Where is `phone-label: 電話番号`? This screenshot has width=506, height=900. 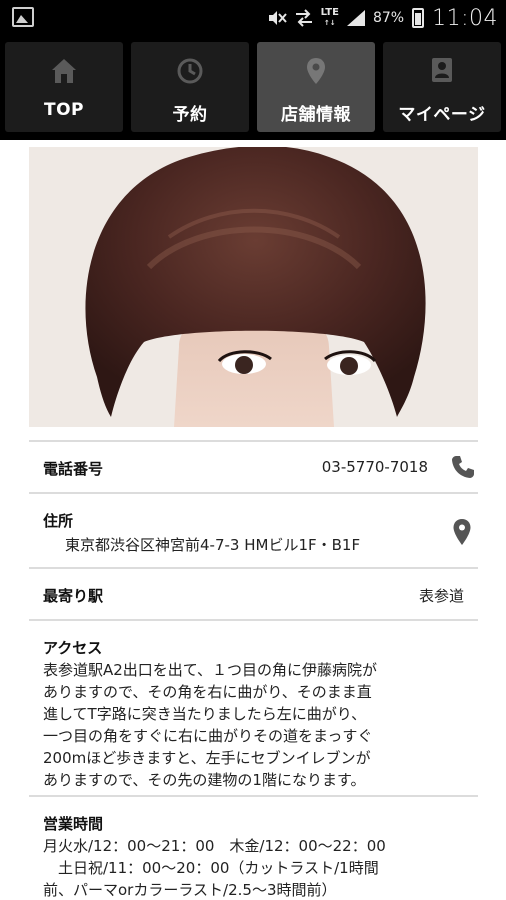
phone-label: 電話番号 is located at coordinates (73, 469).